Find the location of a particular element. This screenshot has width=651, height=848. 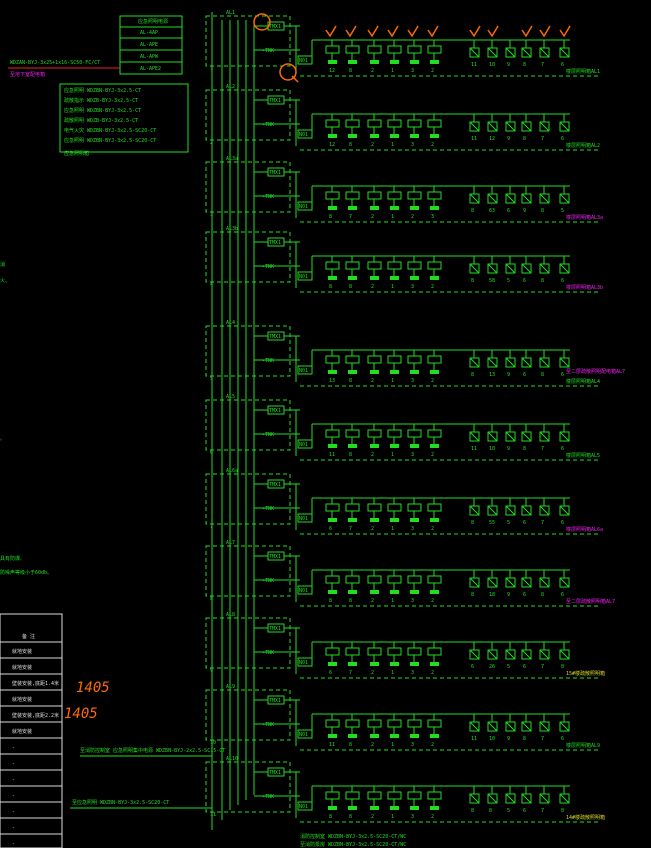

handwritten-note-1: 1405 is located at coordinates (93, 688).